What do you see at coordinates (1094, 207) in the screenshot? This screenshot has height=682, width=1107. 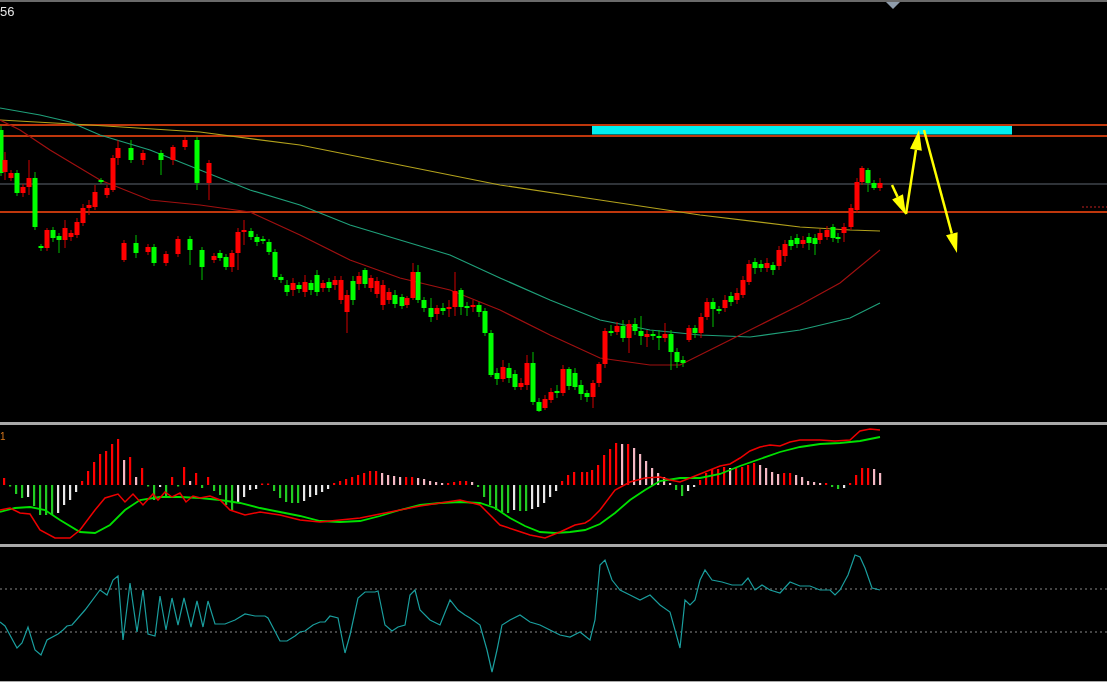 I see `dotted-marker-line` at bounding box center [1094, 207].